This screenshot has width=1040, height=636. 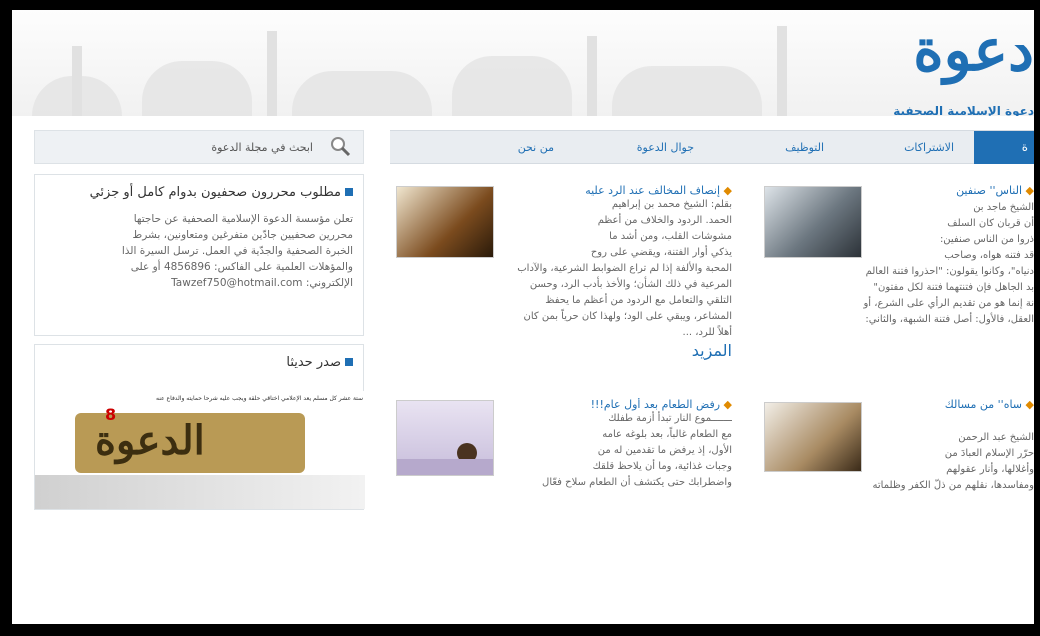 What do you see at coordinates (653, 190) in the screenshot?
I see `article-title-text: إنصاف المخالف عند الرد عليه` at bounding box center [653, 190].